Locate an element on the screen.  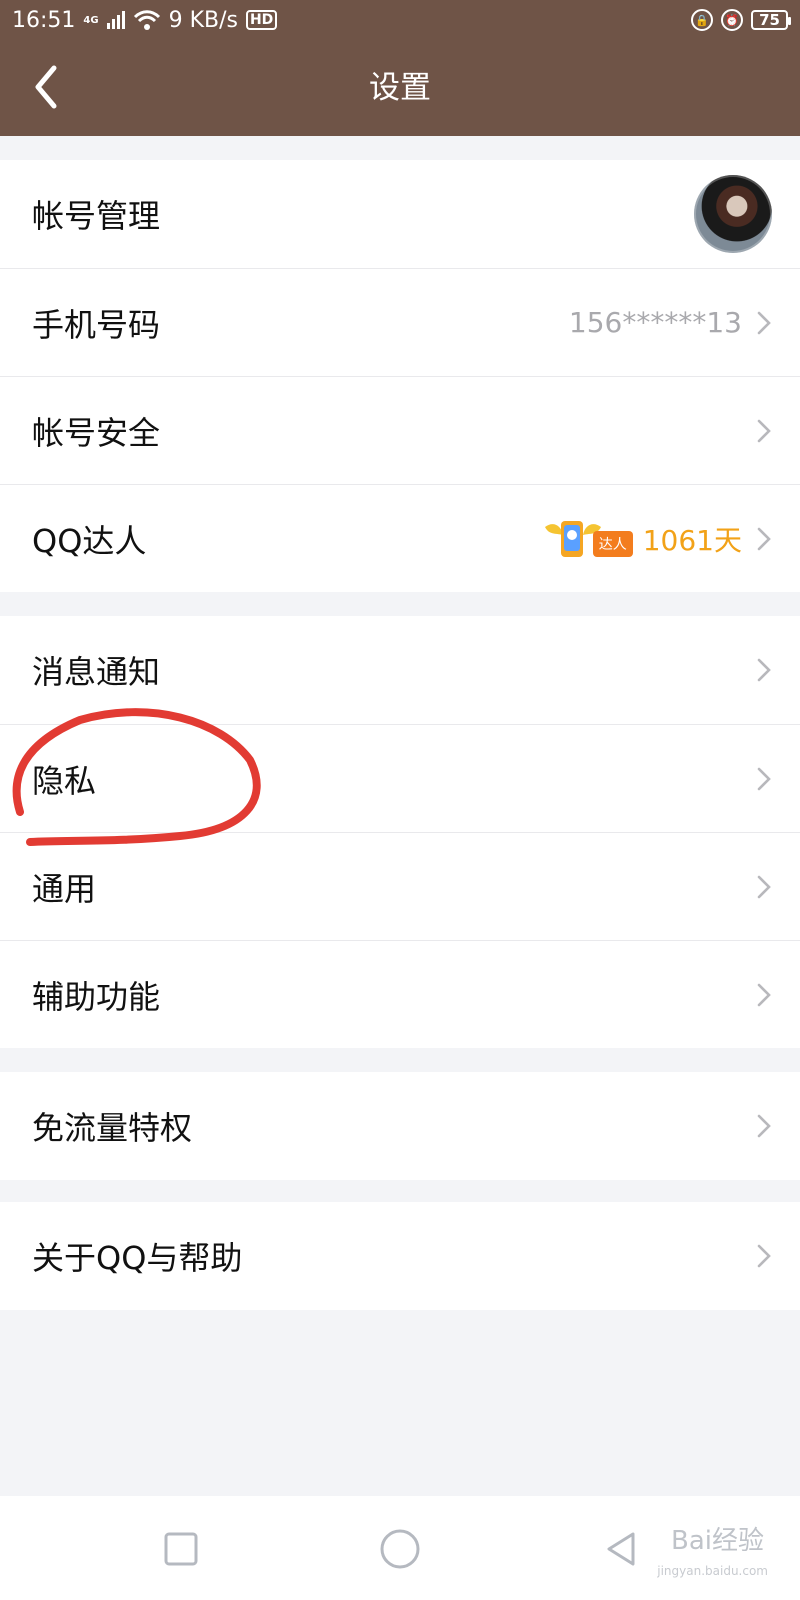
alarm-icon: ⏰ is located at coordinates (732, 20).